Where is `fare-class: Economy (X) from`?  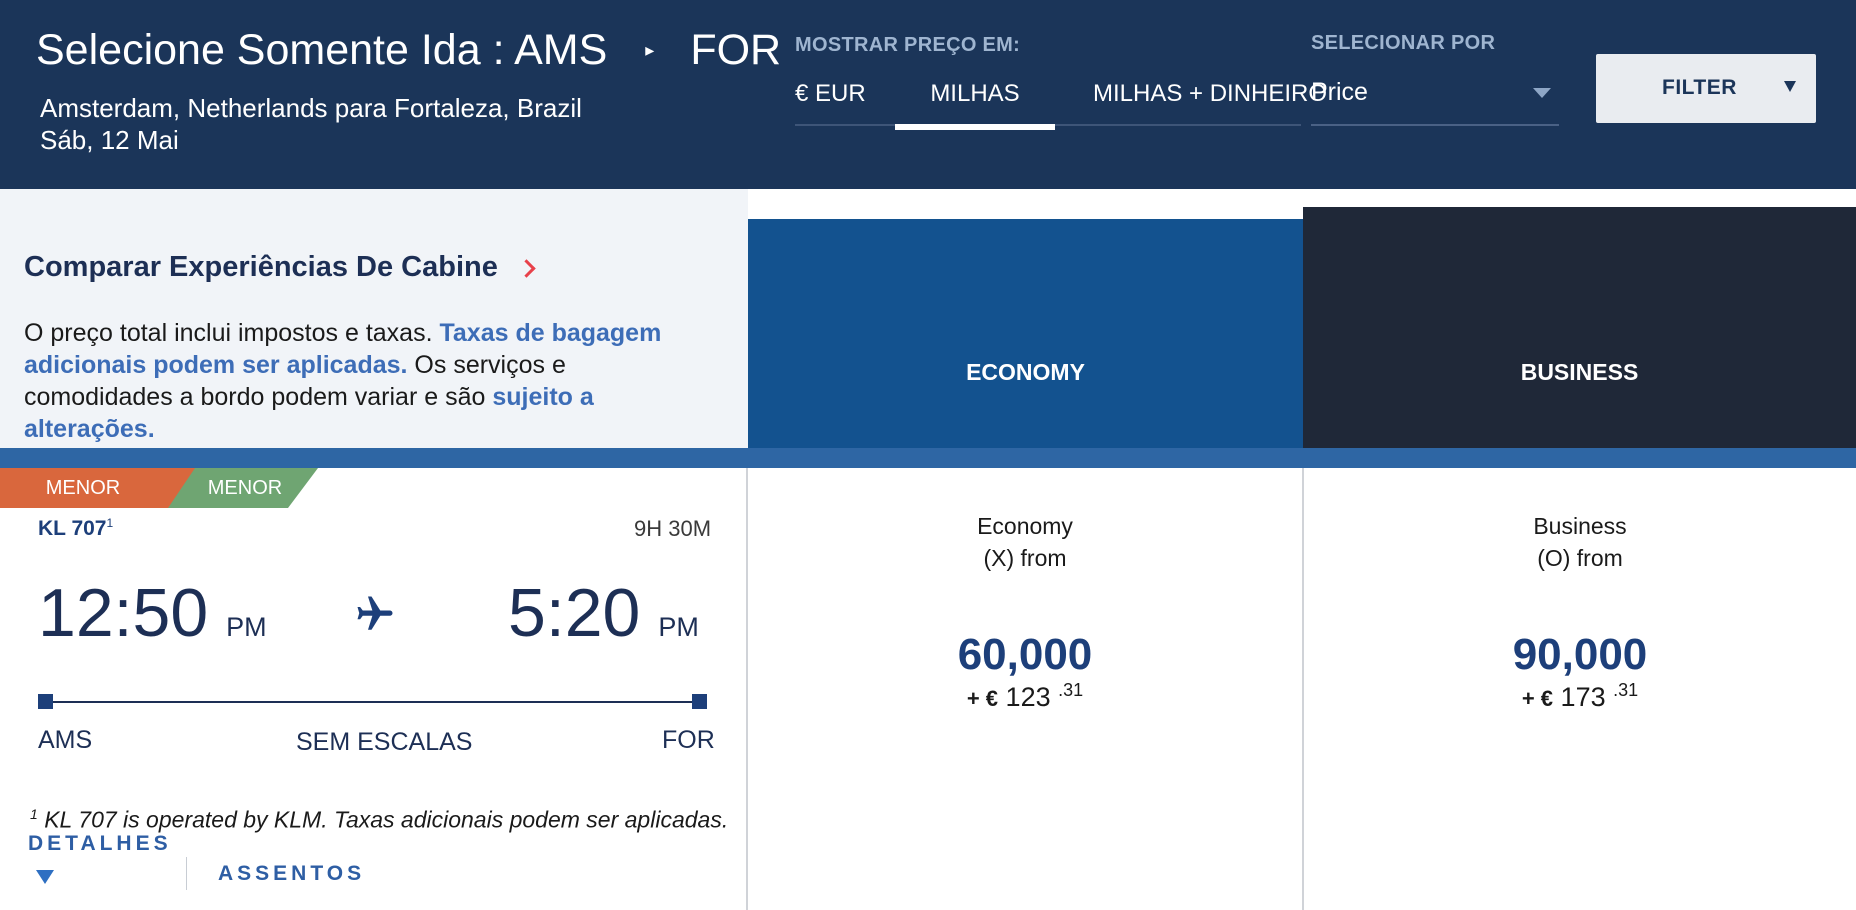
fare-class: Economy (X) from is located at coordinates (1025, 542).